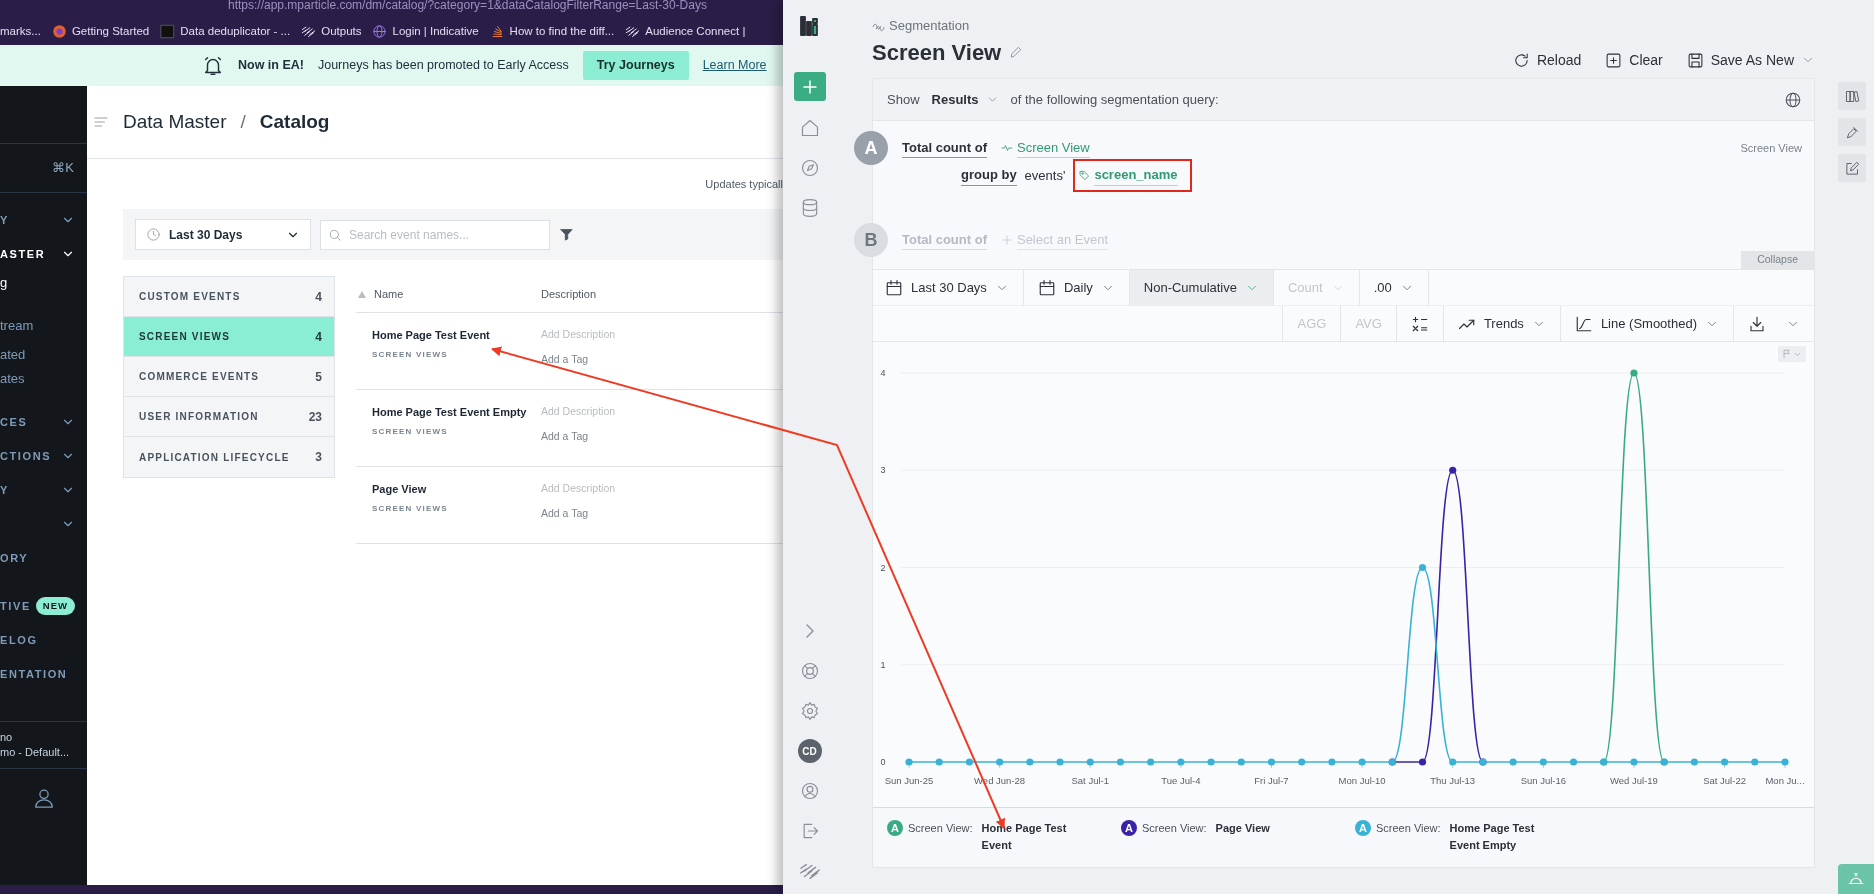 The height and width of the screenshot is (894, 1874). I want to click on nav-label: ated, so click(13, 355).